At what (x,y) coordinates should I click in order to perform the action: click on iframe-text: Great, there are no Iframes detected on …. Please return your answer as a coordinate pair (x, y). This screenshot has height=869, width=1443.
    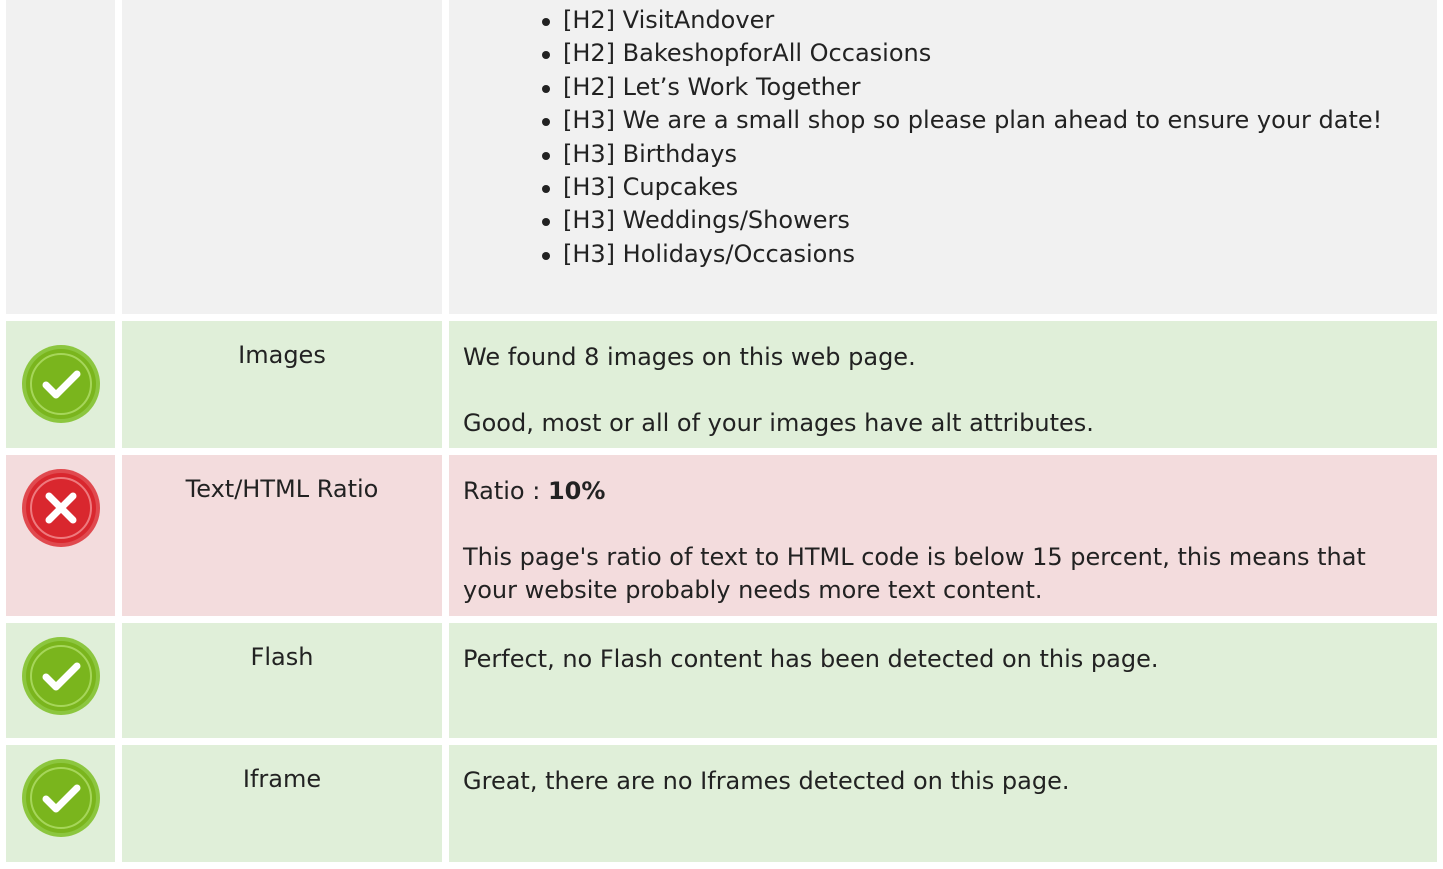
    Looking at the image, I should click on (766, 781).